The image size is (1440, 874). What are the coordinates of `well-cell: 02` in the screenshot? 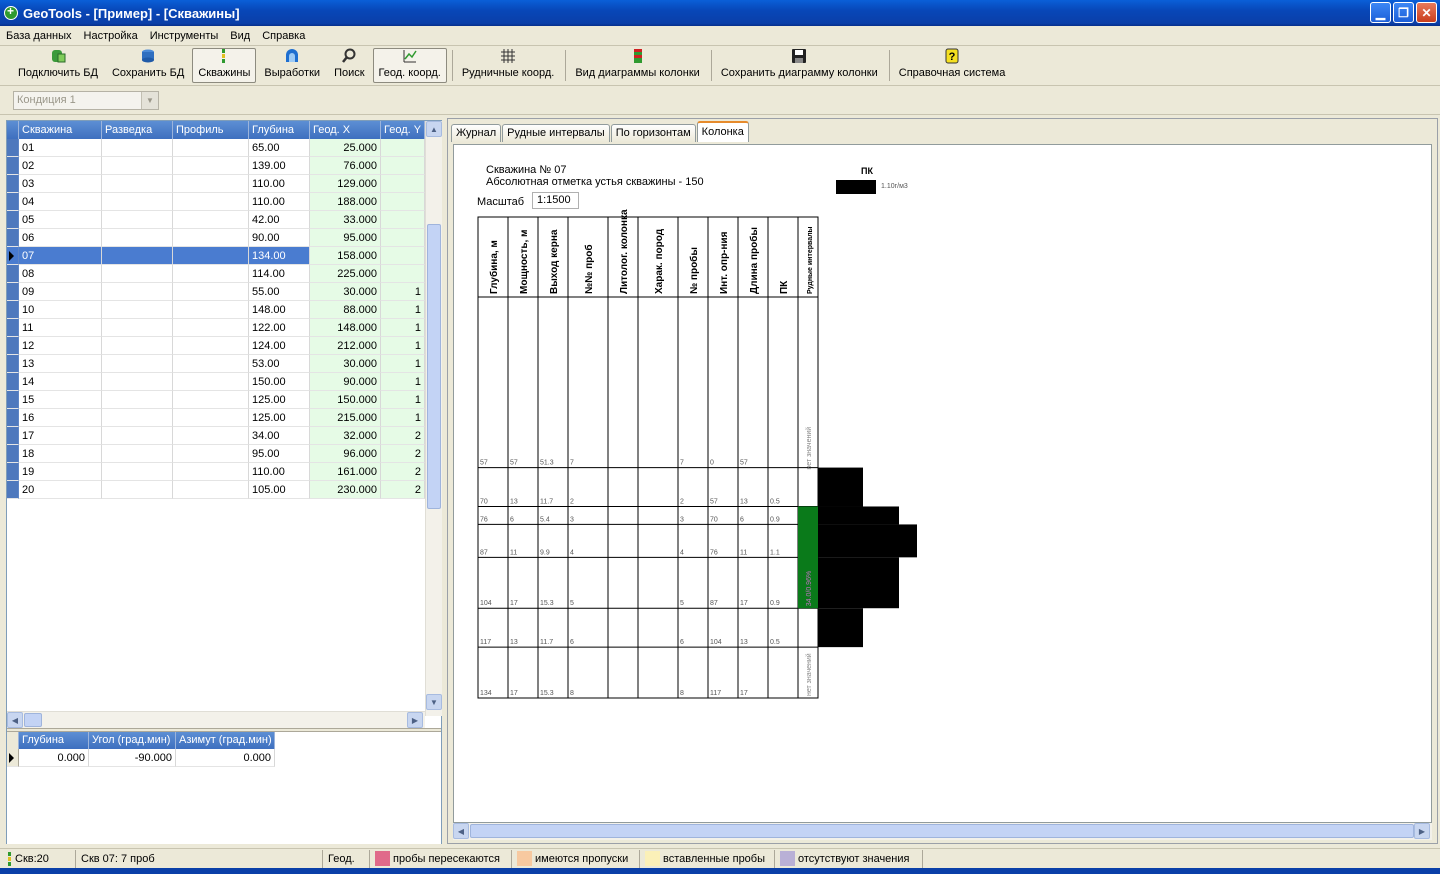 It's located at (60, 166).